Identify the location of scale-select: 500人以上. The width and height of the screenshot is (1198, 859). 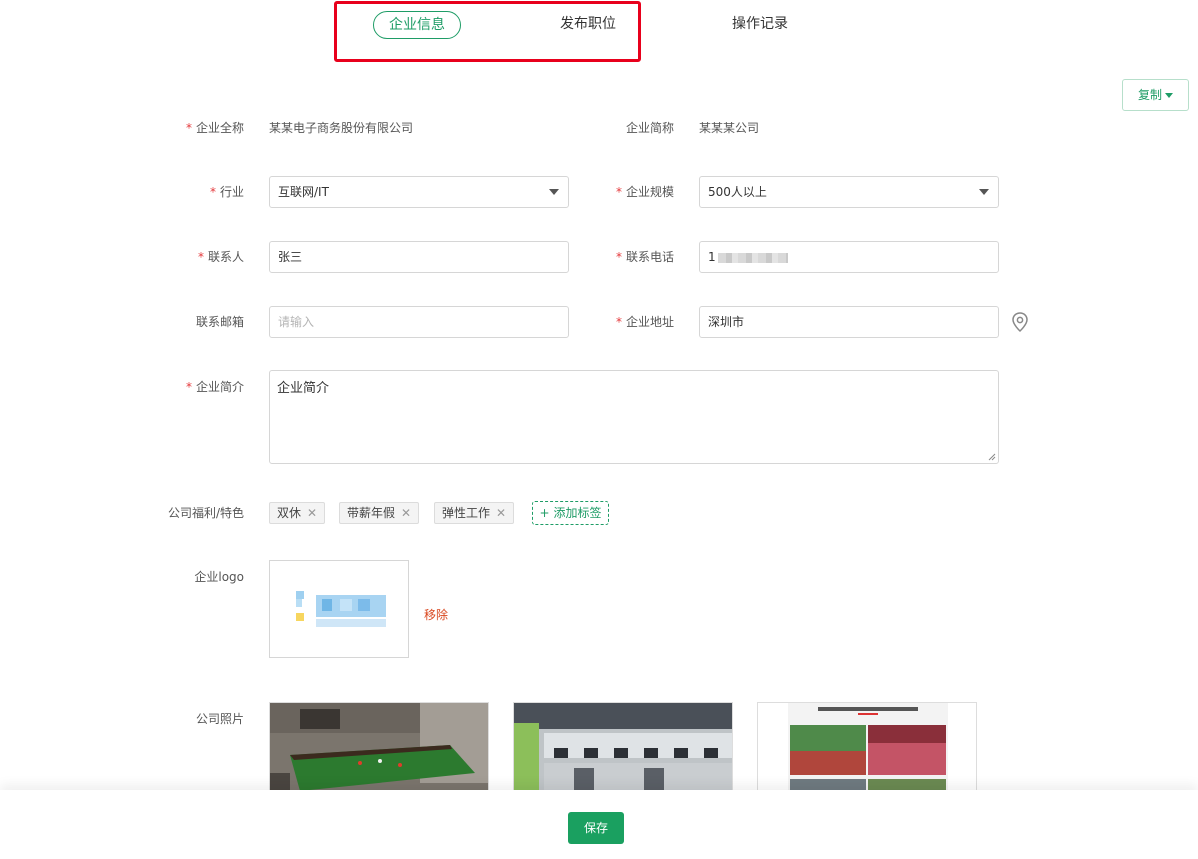
(849, 192).